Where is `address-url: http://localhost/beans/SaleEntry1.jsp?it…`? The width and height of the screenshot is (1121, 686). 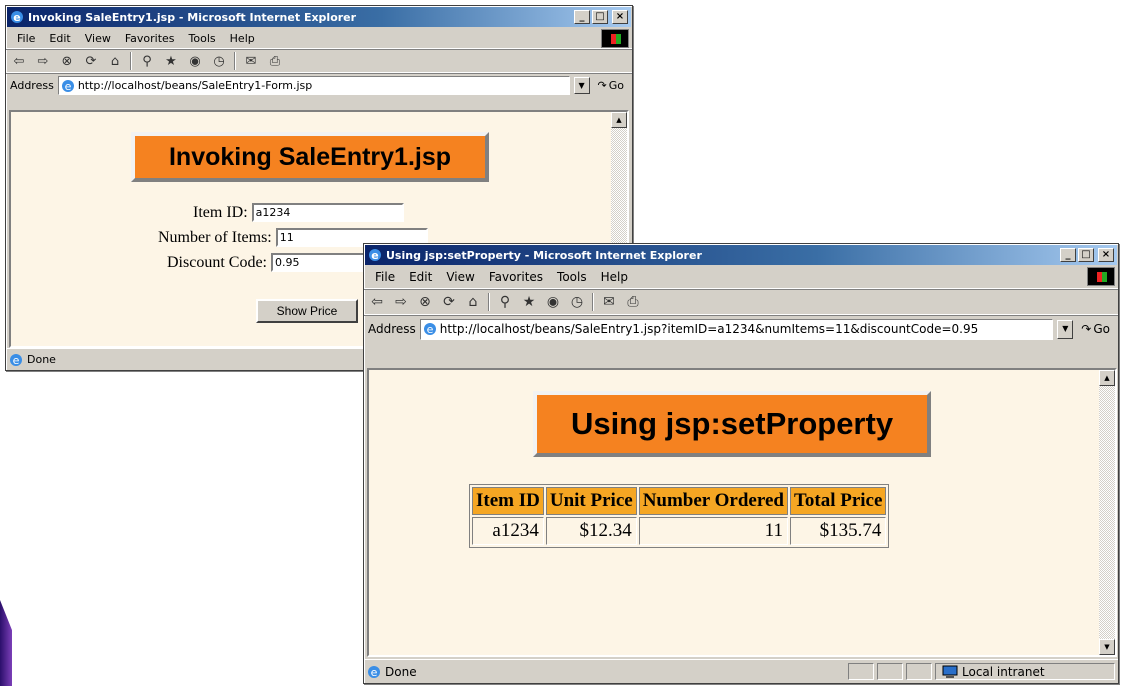
address-url: http://localhost/beans/SaleEntry1.jsp?it… is located at coordinates (709, 329).